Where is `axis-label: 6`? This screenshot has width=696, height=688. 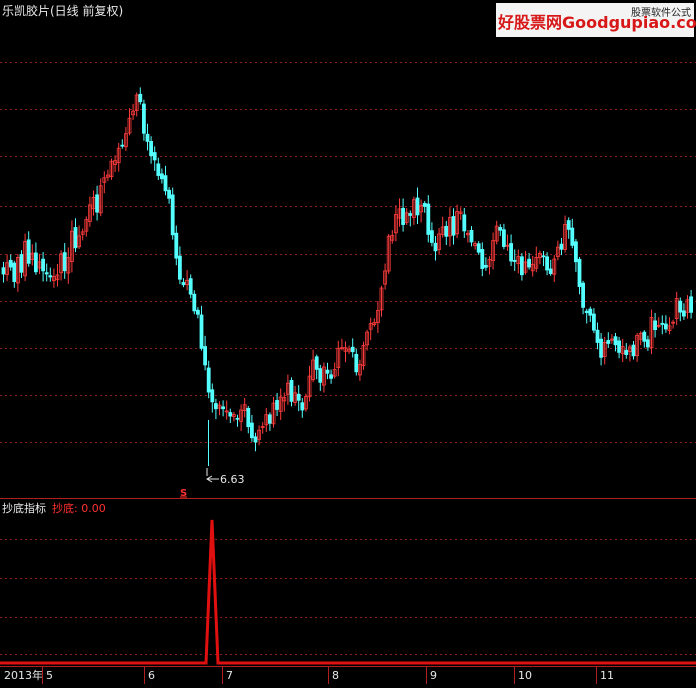 axis-label: 6 is located at coordinates (151, 675).